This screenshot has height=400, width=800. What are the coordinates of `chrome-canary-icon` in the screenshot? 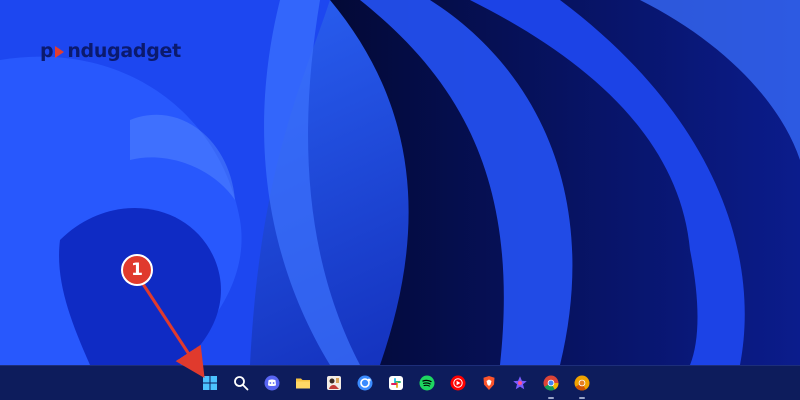 It's located at (582, 383).